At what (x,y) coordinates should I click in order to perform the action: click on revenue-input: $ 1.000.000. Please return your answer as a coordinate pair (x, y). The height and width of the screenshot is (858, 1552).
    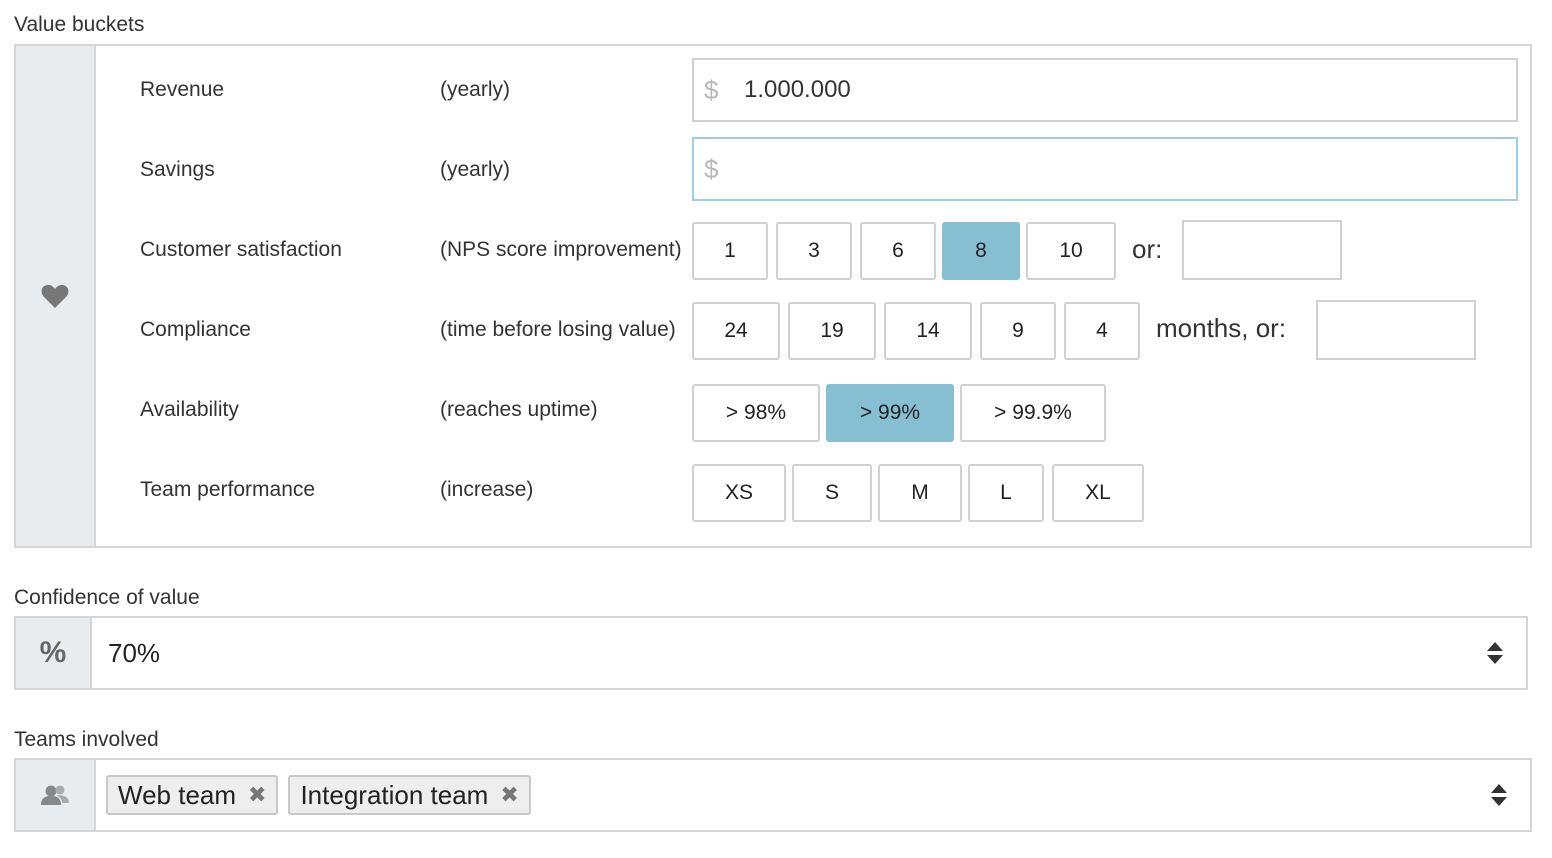
    Looking at the image, I should click on (1105, 90).